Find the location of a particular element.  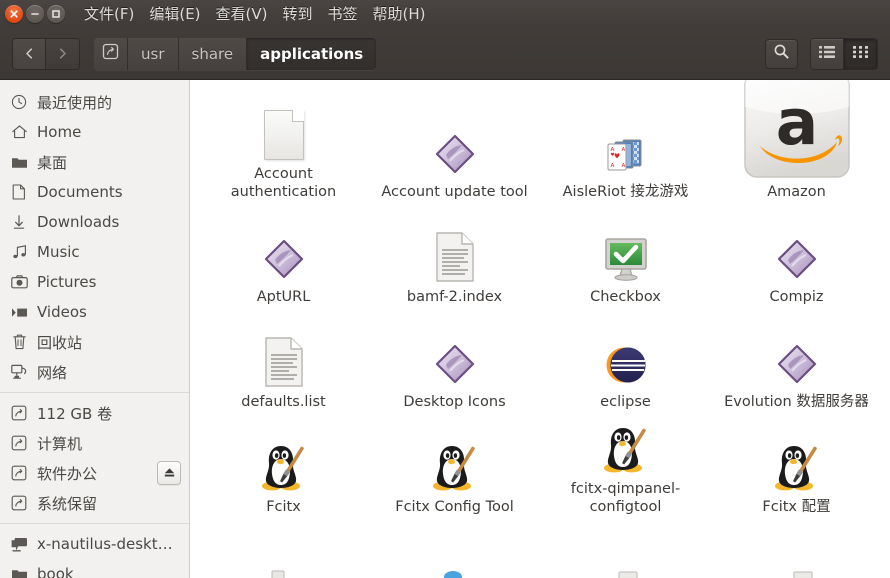

navigation-buttons is located at coordinates (46, 53).